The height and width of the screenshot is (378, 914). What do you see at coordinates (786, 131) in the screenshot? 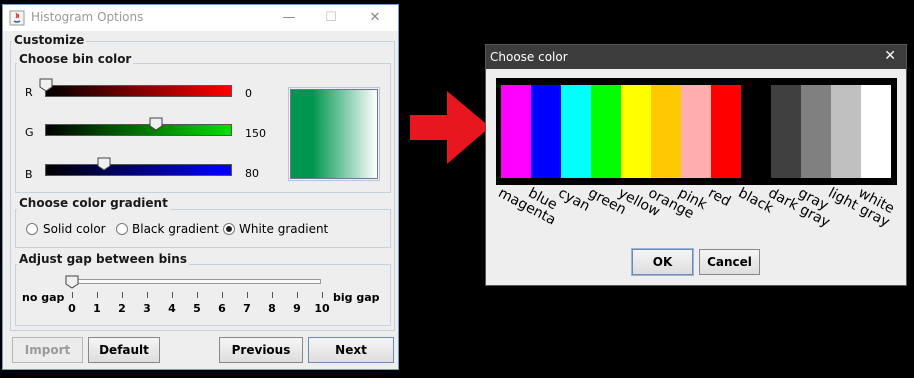
I see `color-swatch-dark-gray` at bounding box center [786, 131].